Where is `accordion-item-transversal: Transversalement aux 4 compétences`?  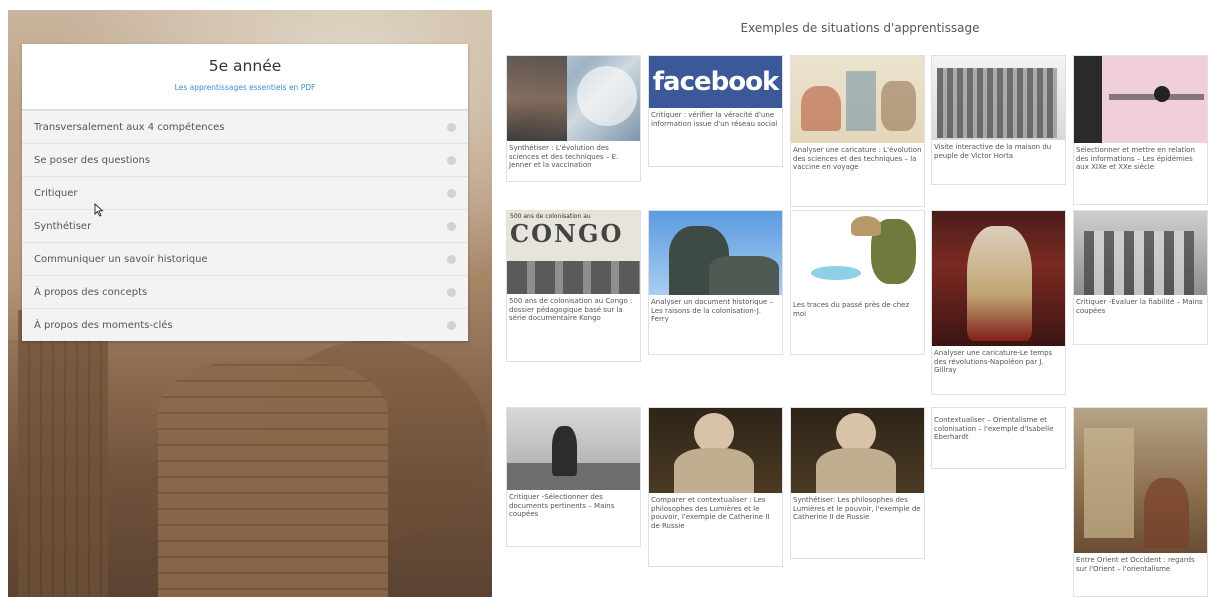 accordion-item-transversal: Transversalement aux 4 compétences is located at coordinates (245, 126).